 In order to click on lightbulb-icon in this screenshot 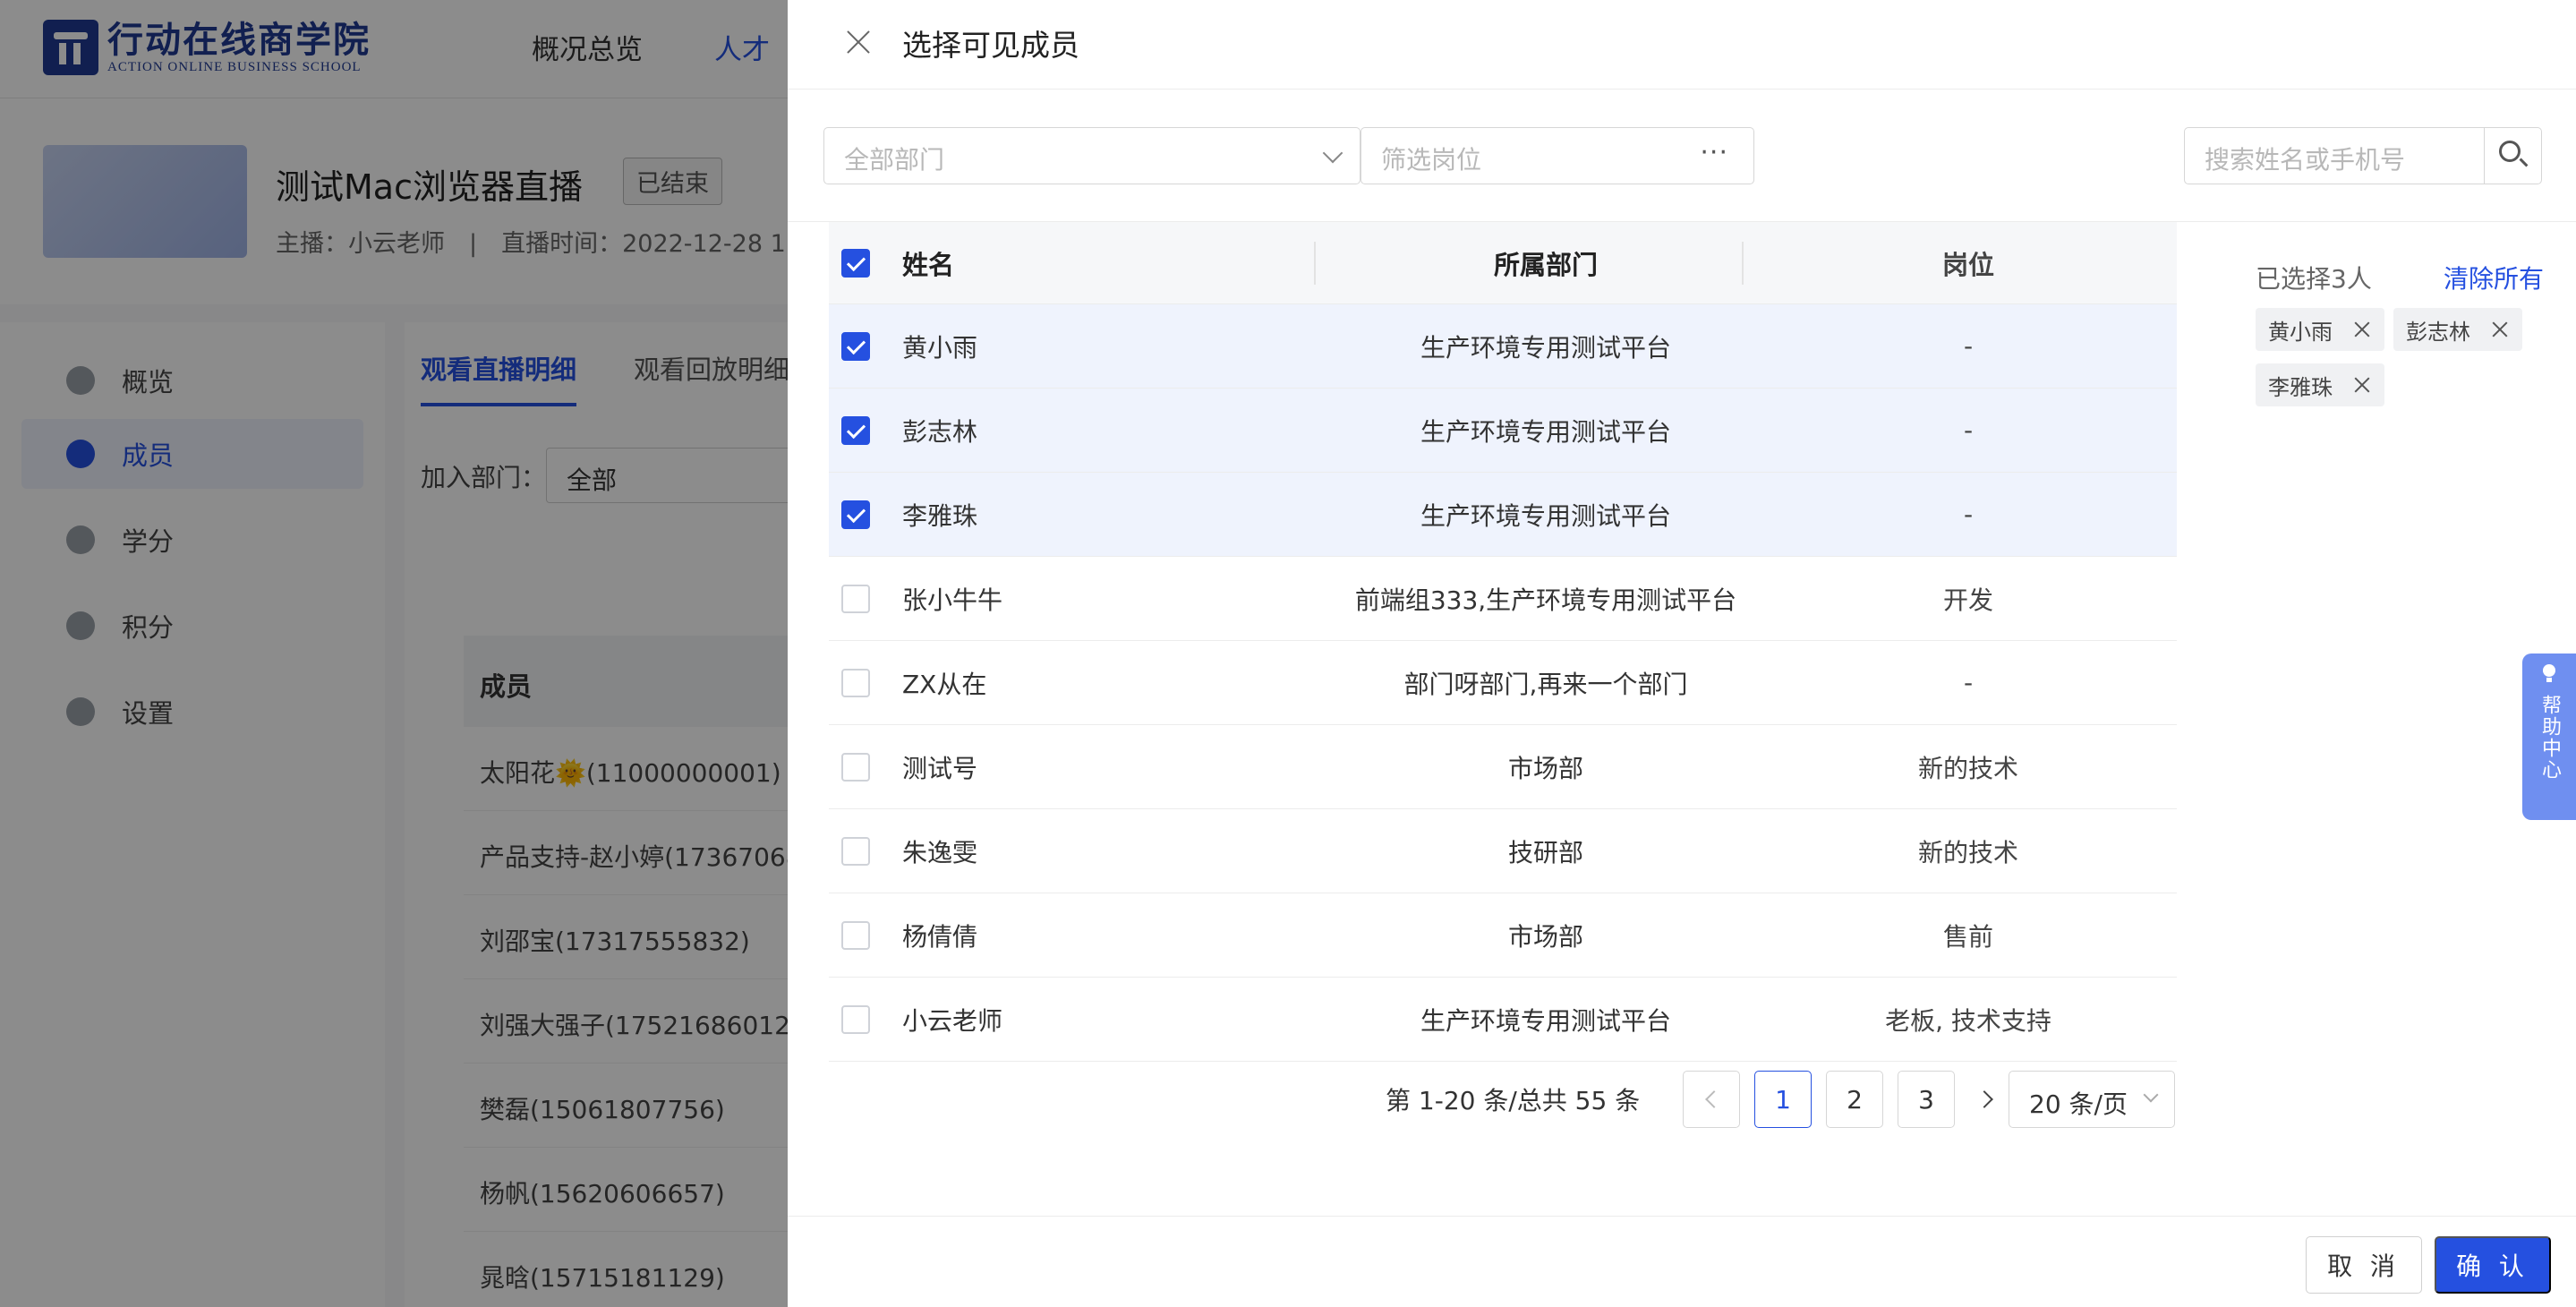, I will do `click(2549, 675)`.